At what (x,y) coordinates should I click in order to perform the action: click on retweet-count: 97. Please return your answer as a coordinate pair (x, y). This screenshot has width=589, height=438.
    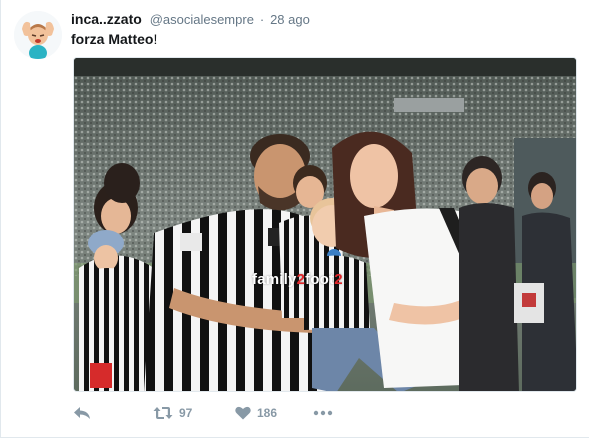
    Looking at the image, I should click on (186, 413).